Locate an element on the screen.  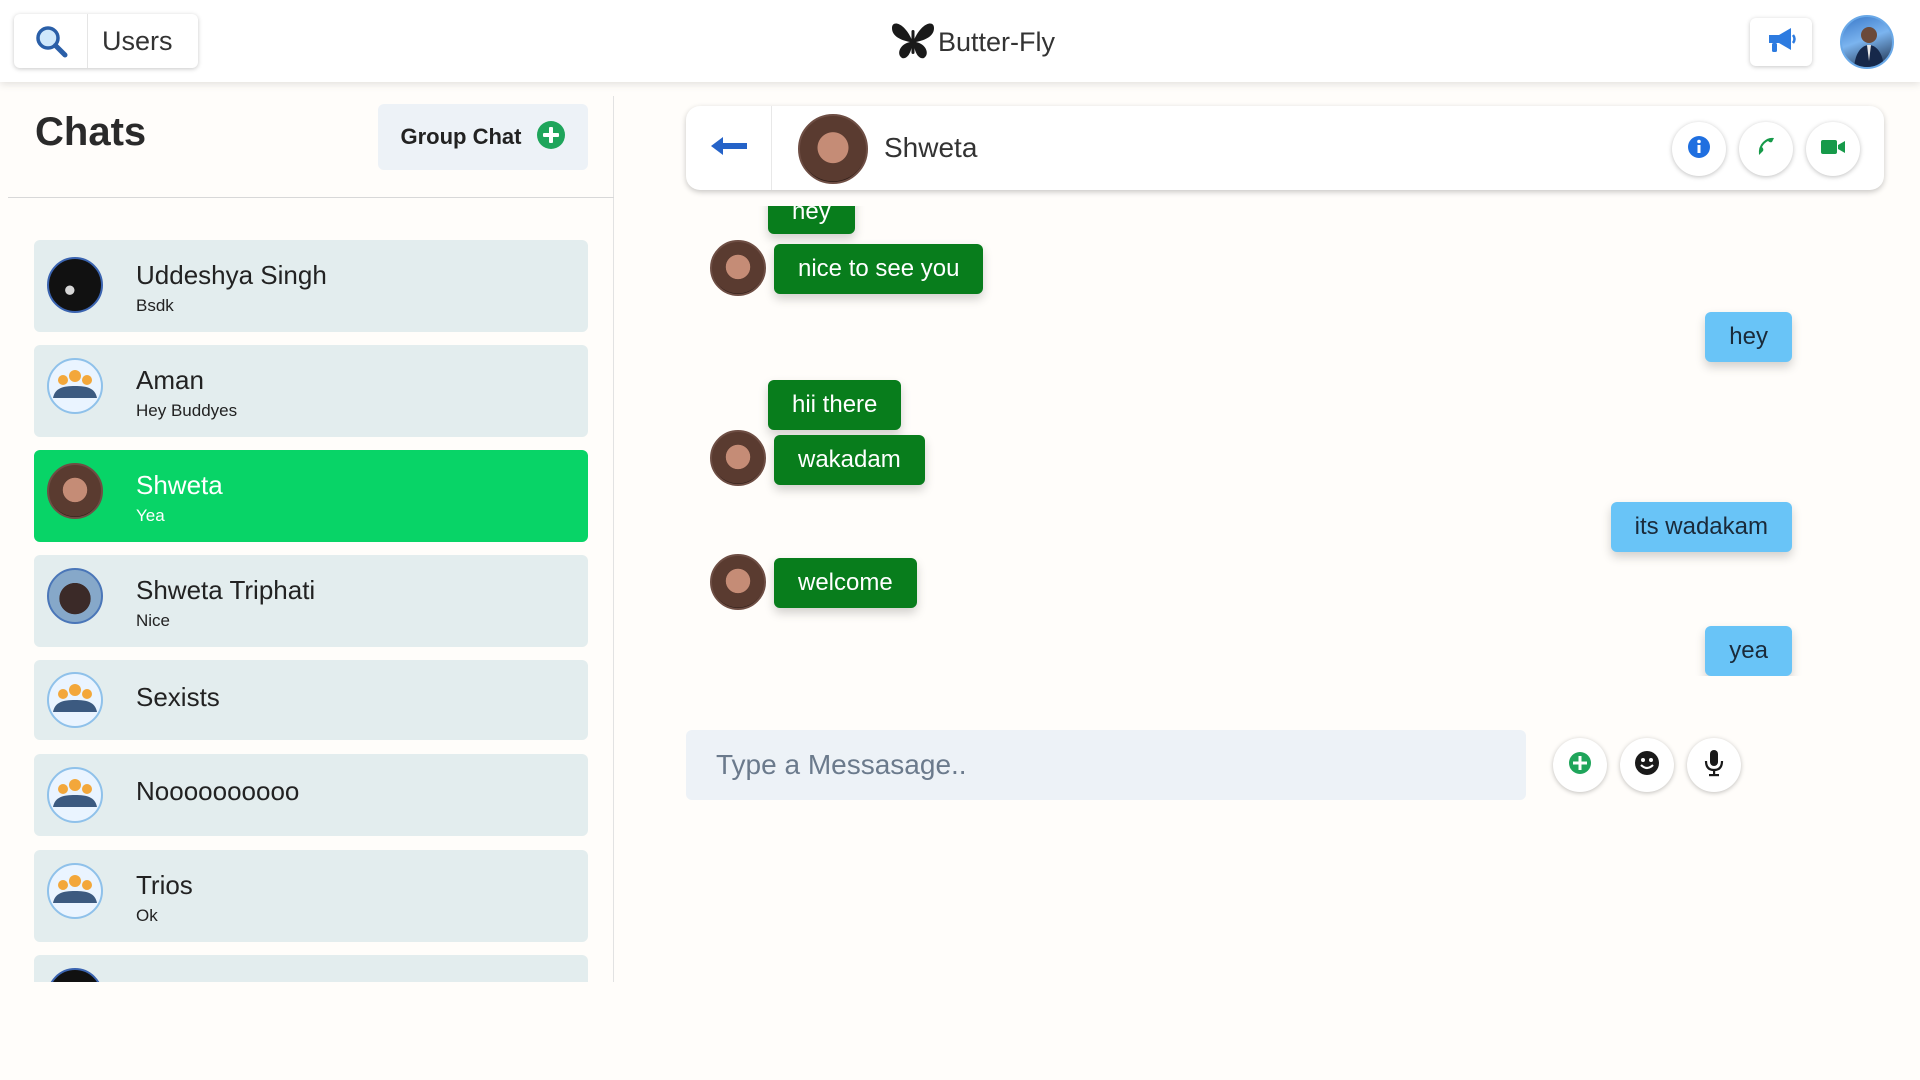
chat-preview: Bsdk is located at coordinates (155, 305).